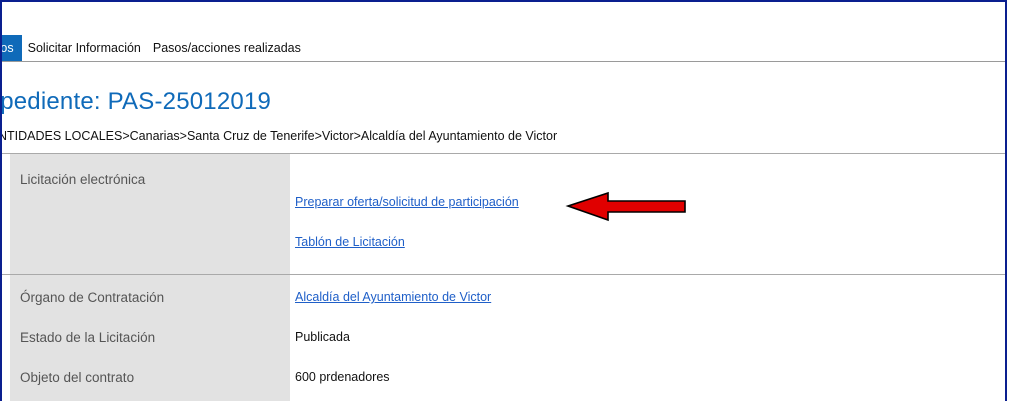 This screenshot has height=401, width=1012. I want to click on estado-label: Estado de la Licitación, so click(88, 337).